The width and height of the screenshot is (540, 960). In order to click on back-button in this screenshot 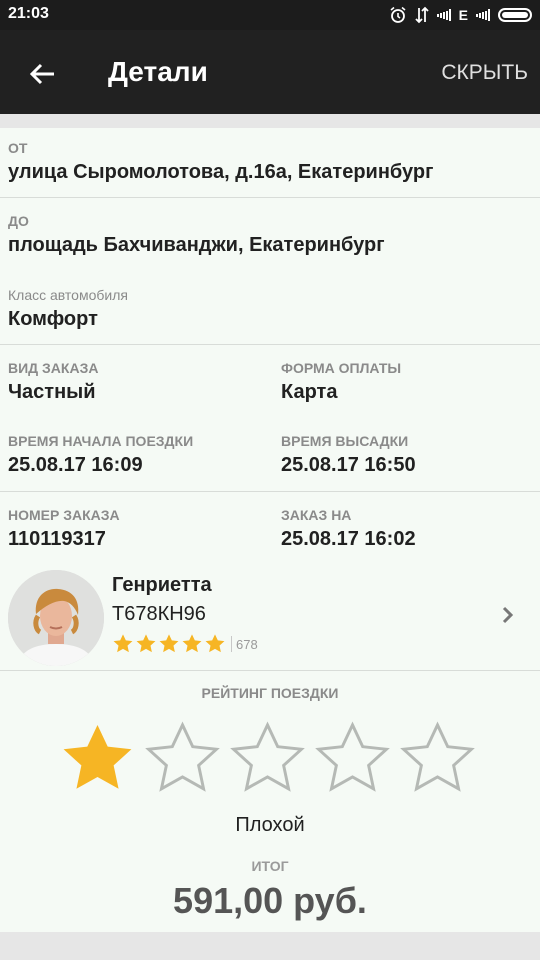, I will do `click(42, 74)`.